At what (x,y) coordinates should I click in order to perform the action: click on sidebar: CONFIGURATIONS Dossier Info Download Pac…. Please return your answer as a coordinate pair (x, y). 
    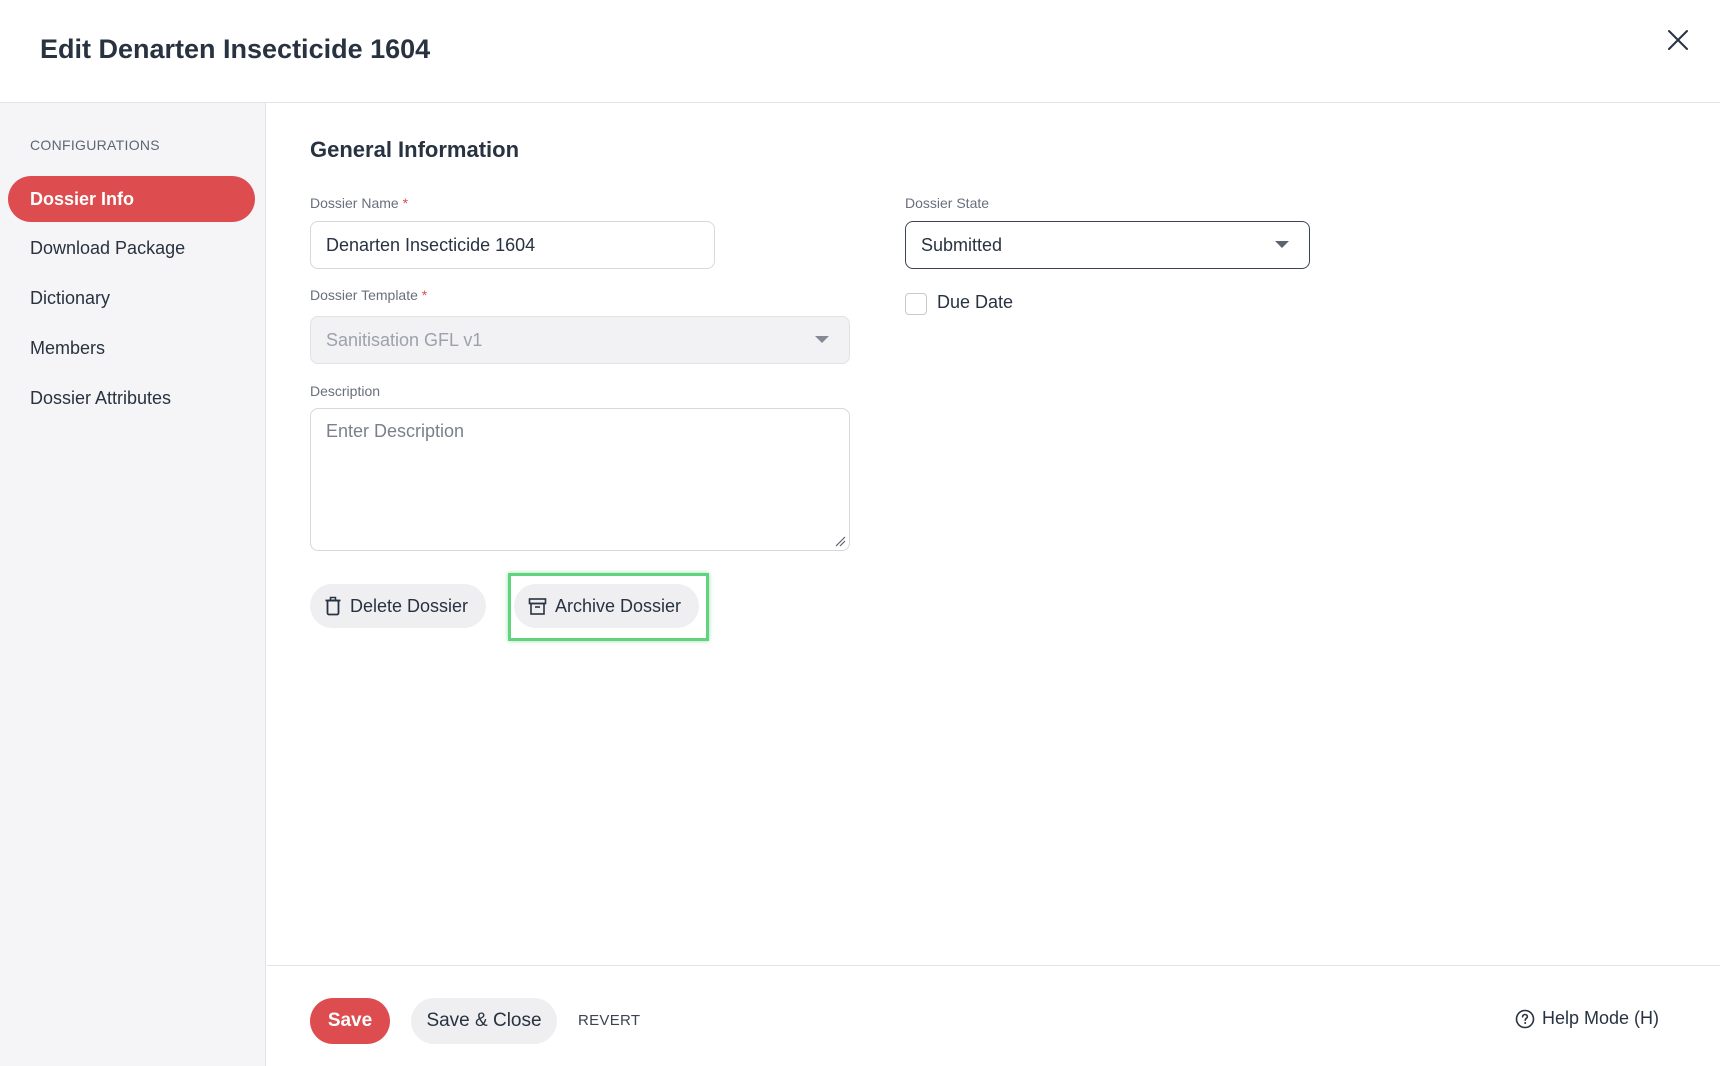
    Looking at the image, I should click on (133, 584).